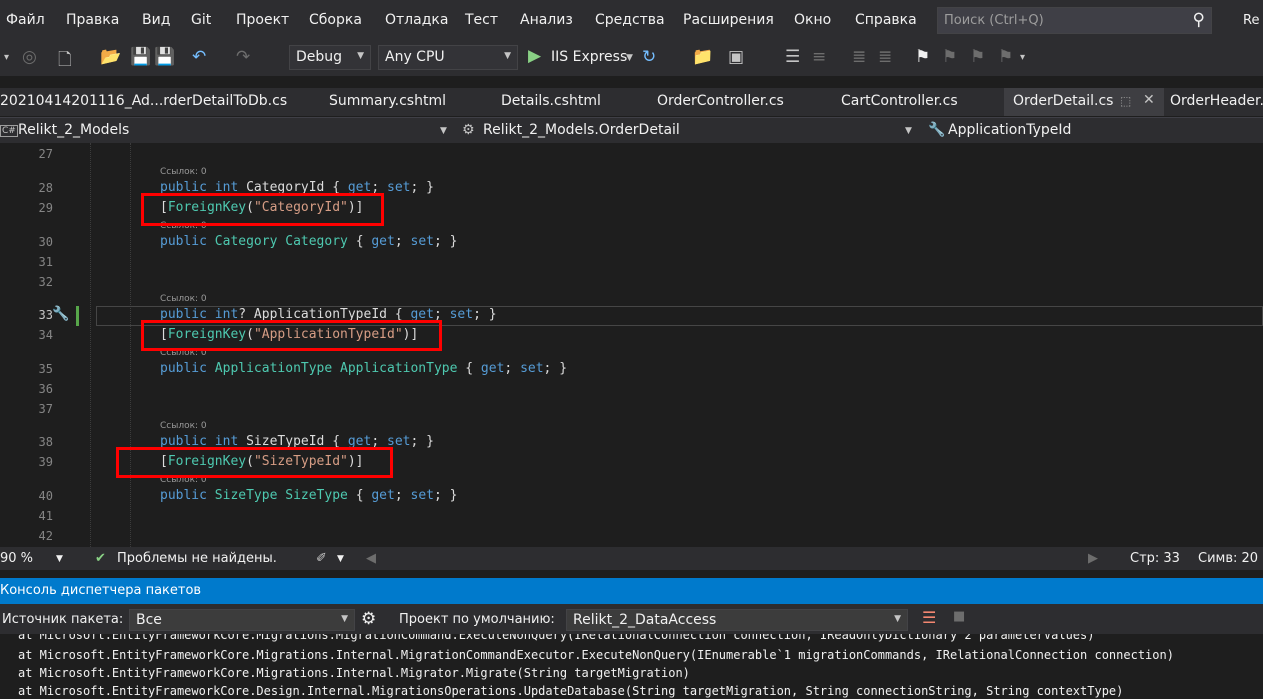  I want to click on toolbar-overflow-icon: ▾, so click(1022, 57).